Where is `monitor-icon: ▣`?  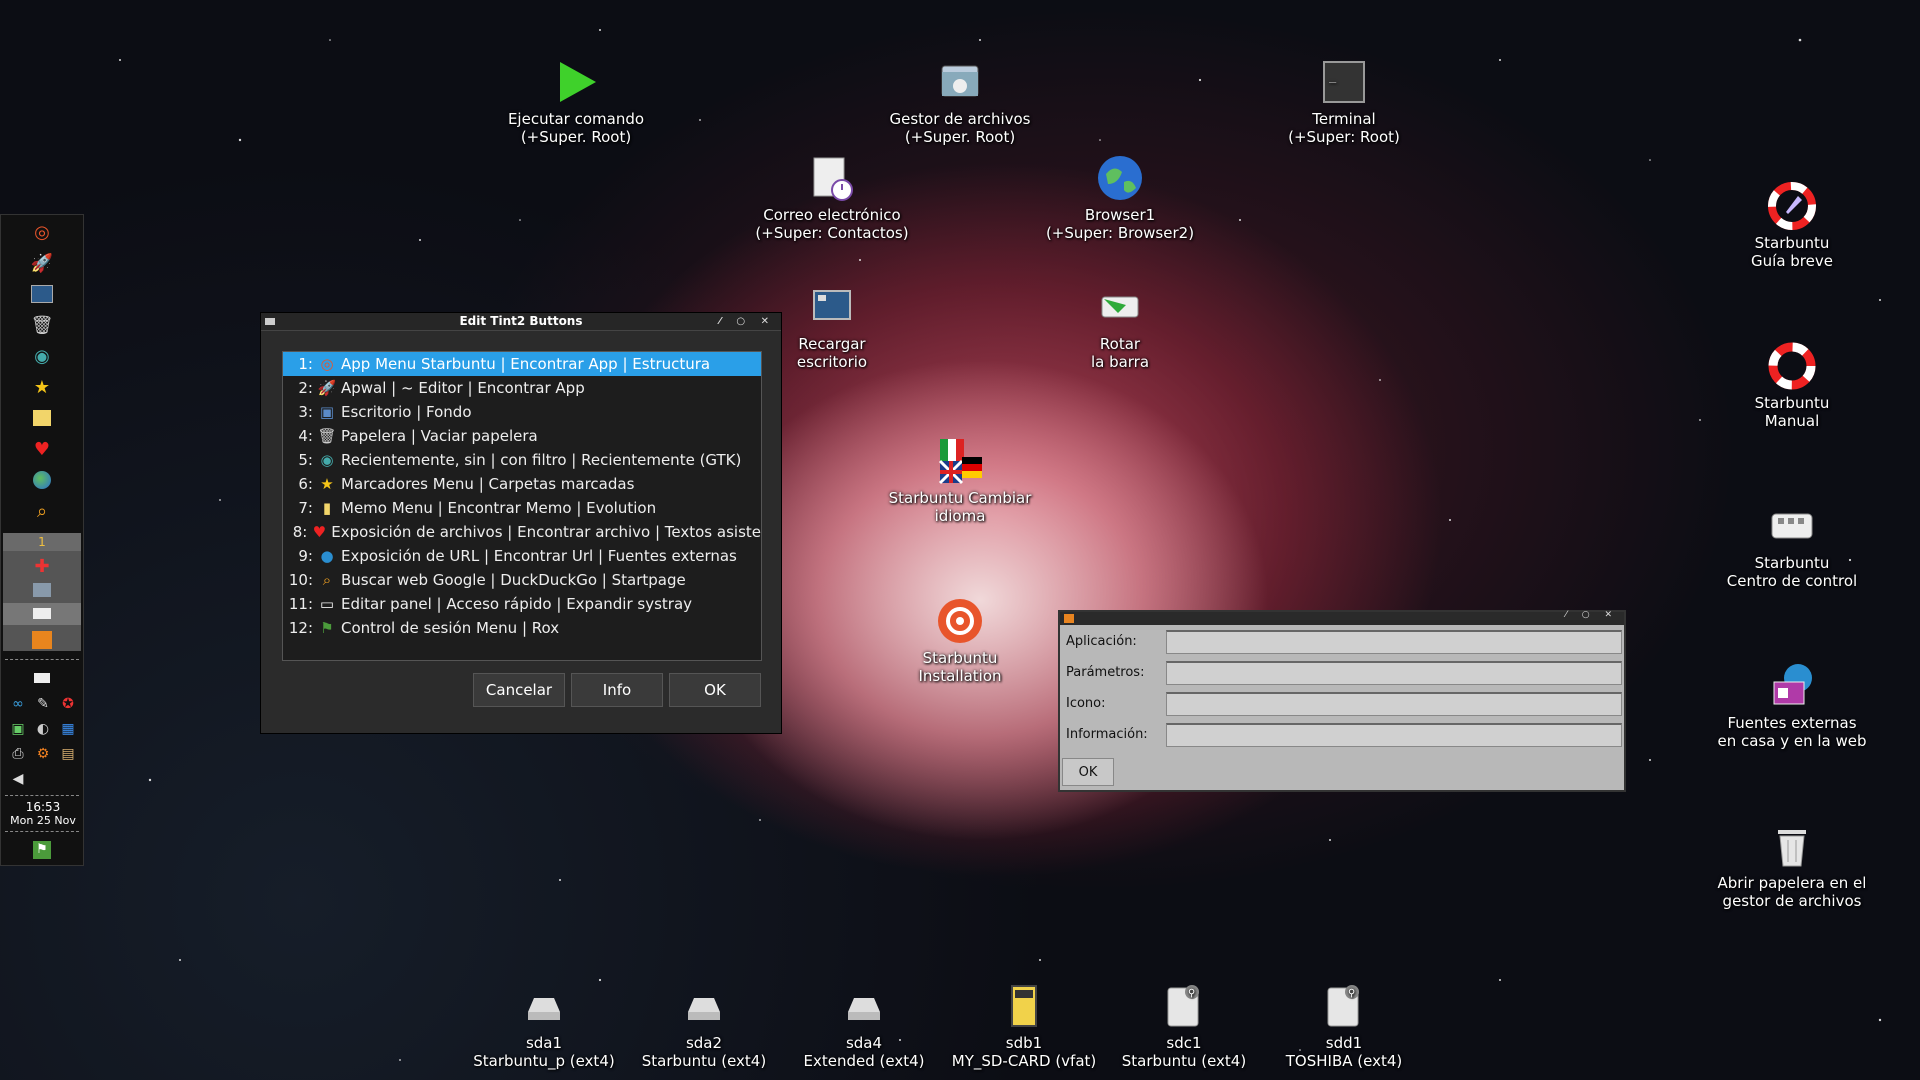 monitor-icon: ▣ is located at coordinates (18, 729).